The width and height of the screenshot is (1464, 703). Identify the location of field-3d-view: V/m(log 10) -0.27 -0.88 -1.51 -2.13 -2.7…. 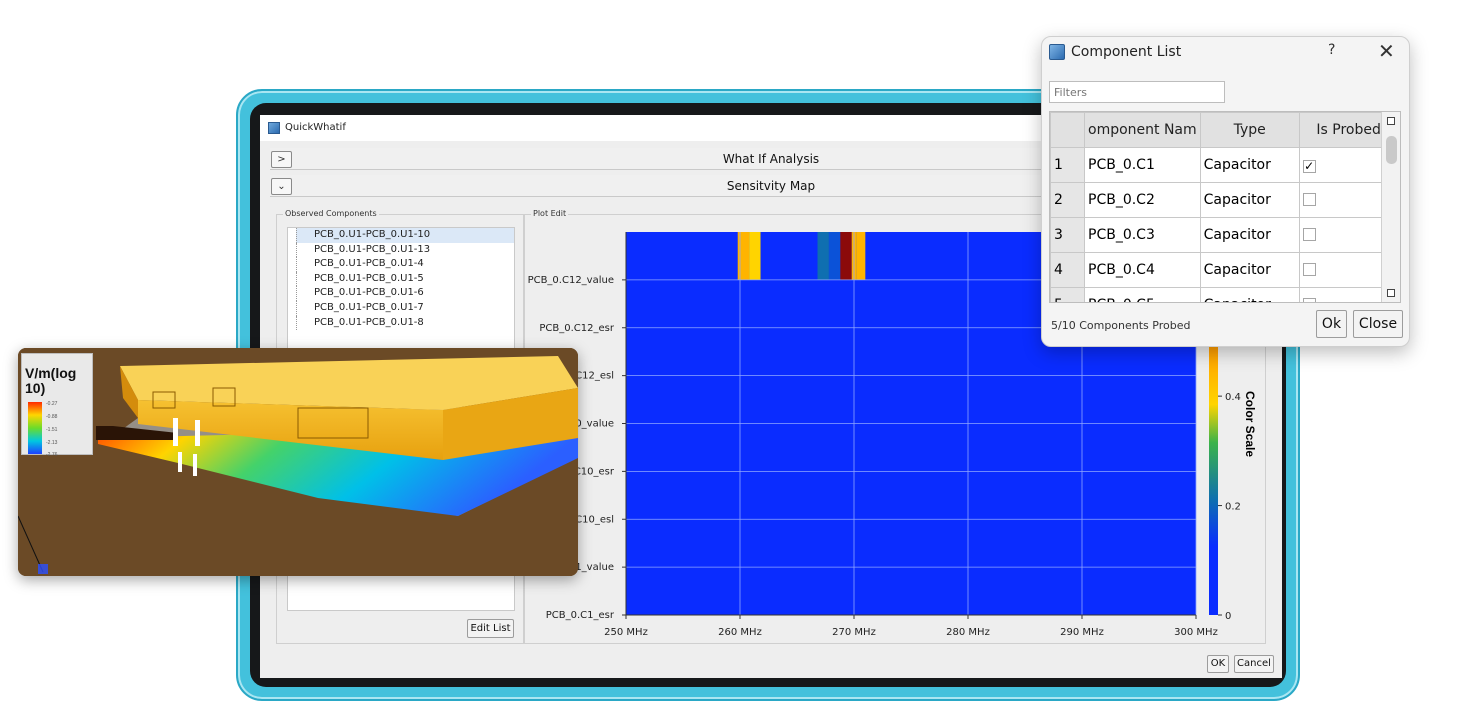
(298, 462).